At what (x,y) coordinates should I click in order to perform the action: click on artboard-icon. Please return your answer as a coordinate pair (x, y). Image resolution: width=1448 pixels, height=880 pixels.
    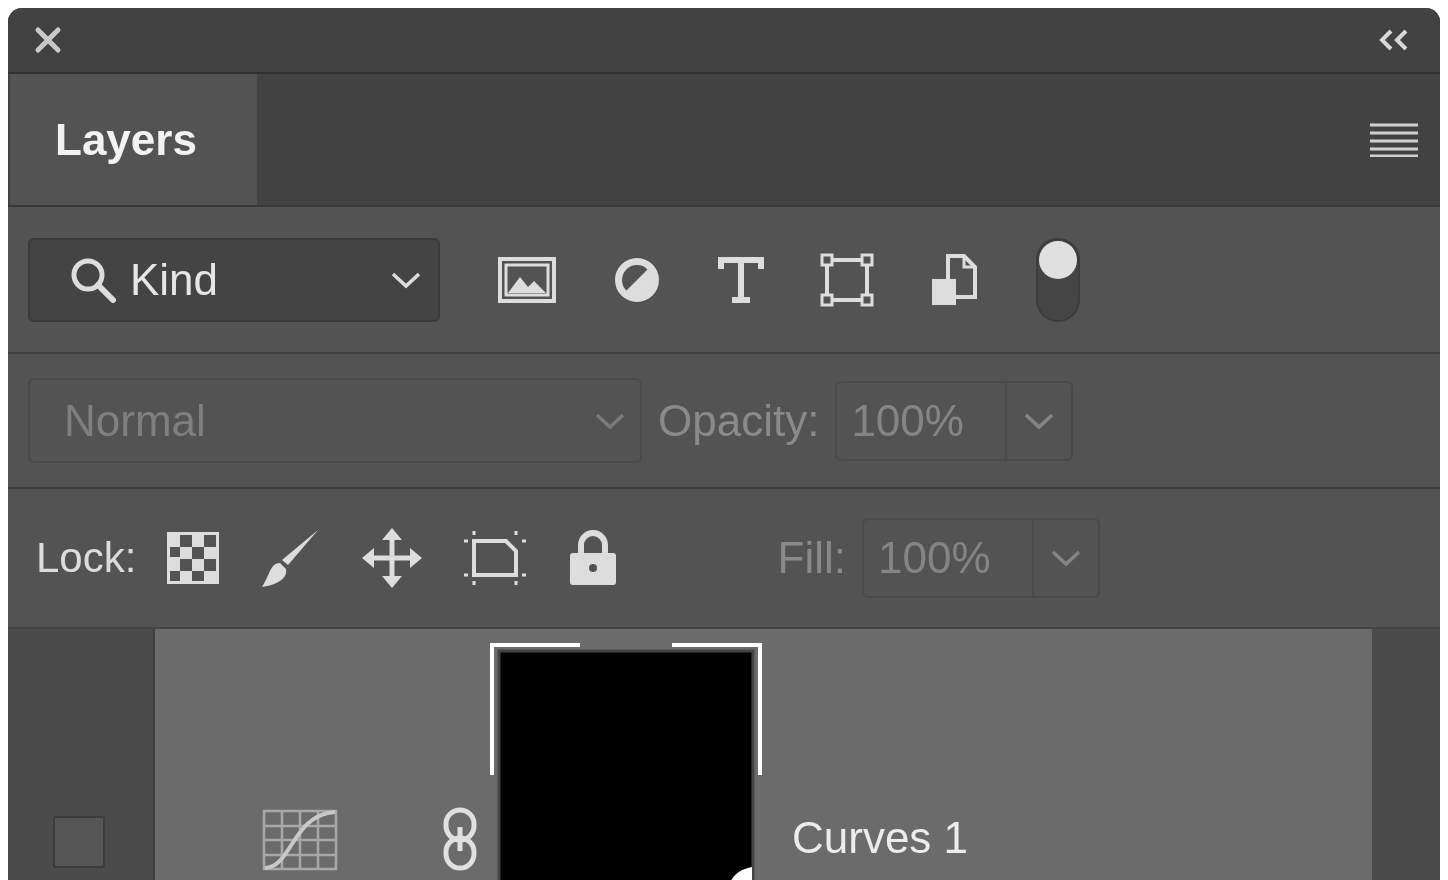
    Looking at the image, I should click on (495, 558).